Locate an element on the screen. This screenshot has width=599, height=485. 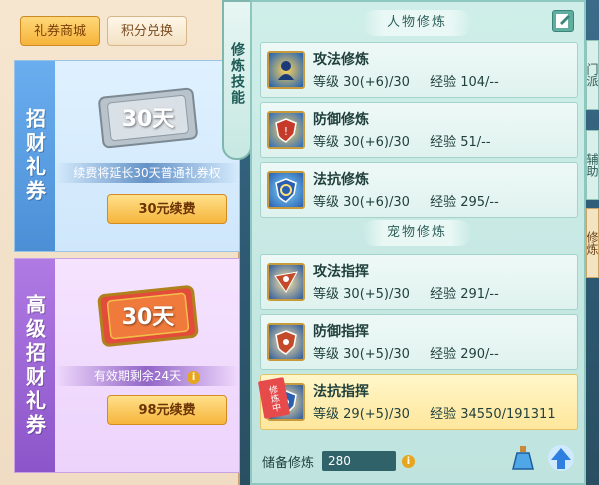
basic-card-side: 招财礼券 is located at coordinates (35, 156).